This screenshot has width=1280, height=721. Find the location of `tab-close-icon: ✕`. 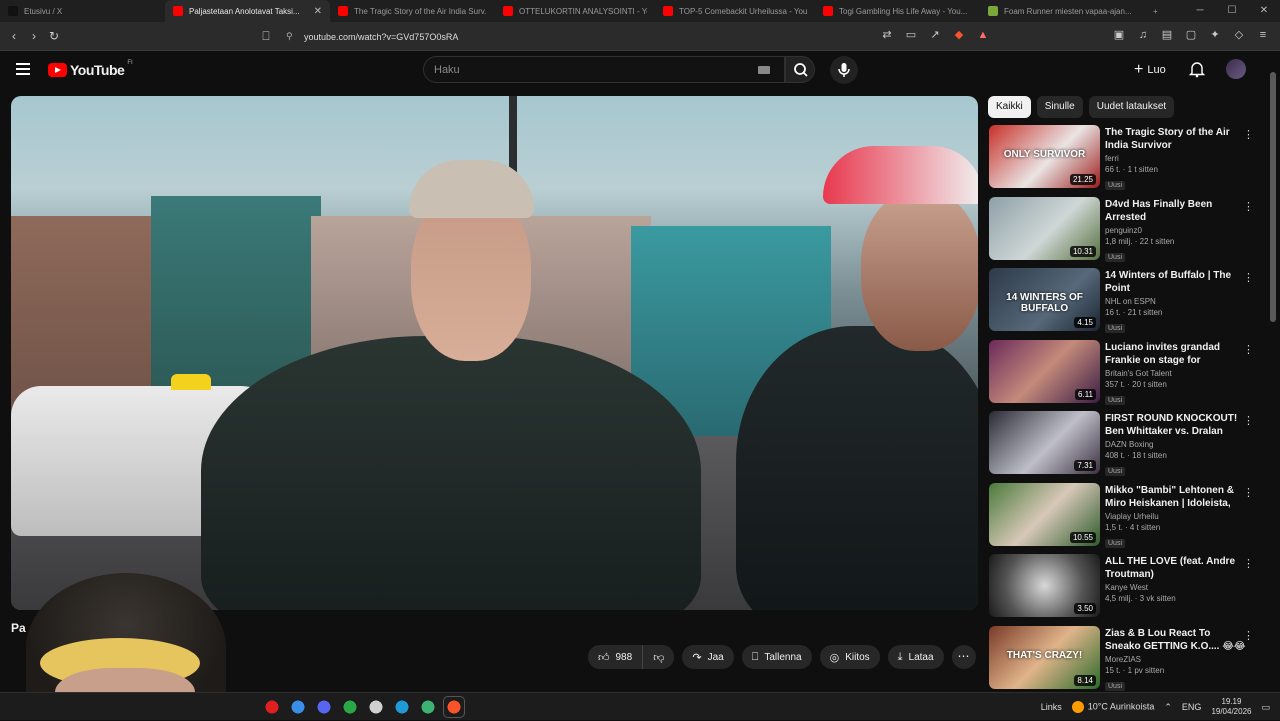

tab-close-icon: ✕ is located at coordinates (318, 11).